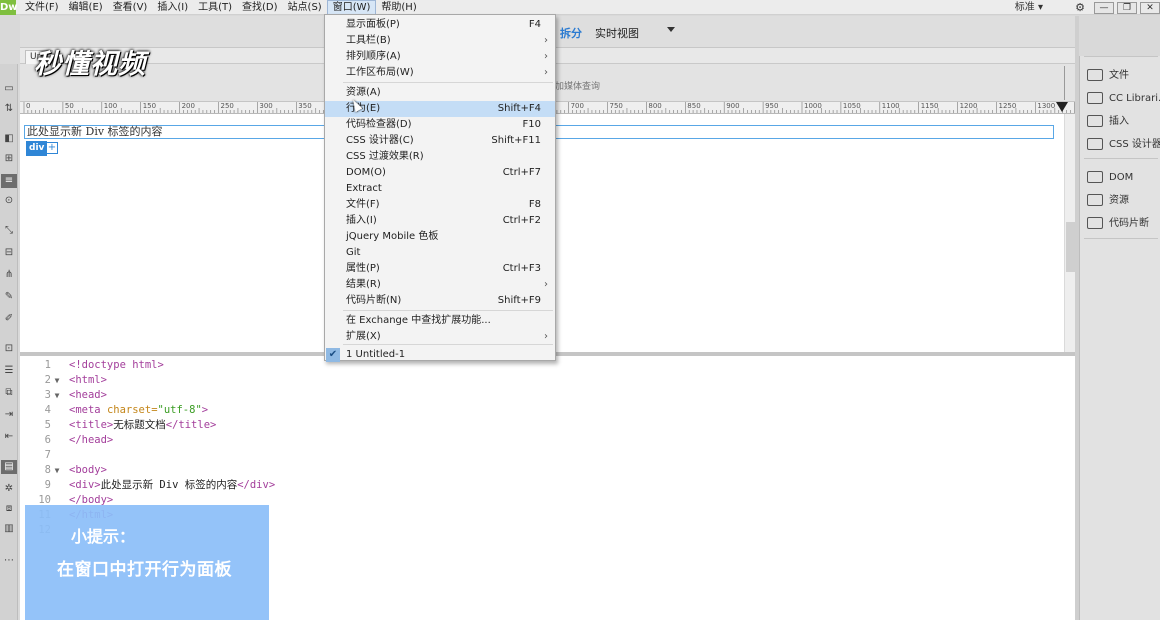 Image resolution: width=1160 pixels, height=620 pixels. I want to click on indent-icon: ⇥, so click(9, 415).